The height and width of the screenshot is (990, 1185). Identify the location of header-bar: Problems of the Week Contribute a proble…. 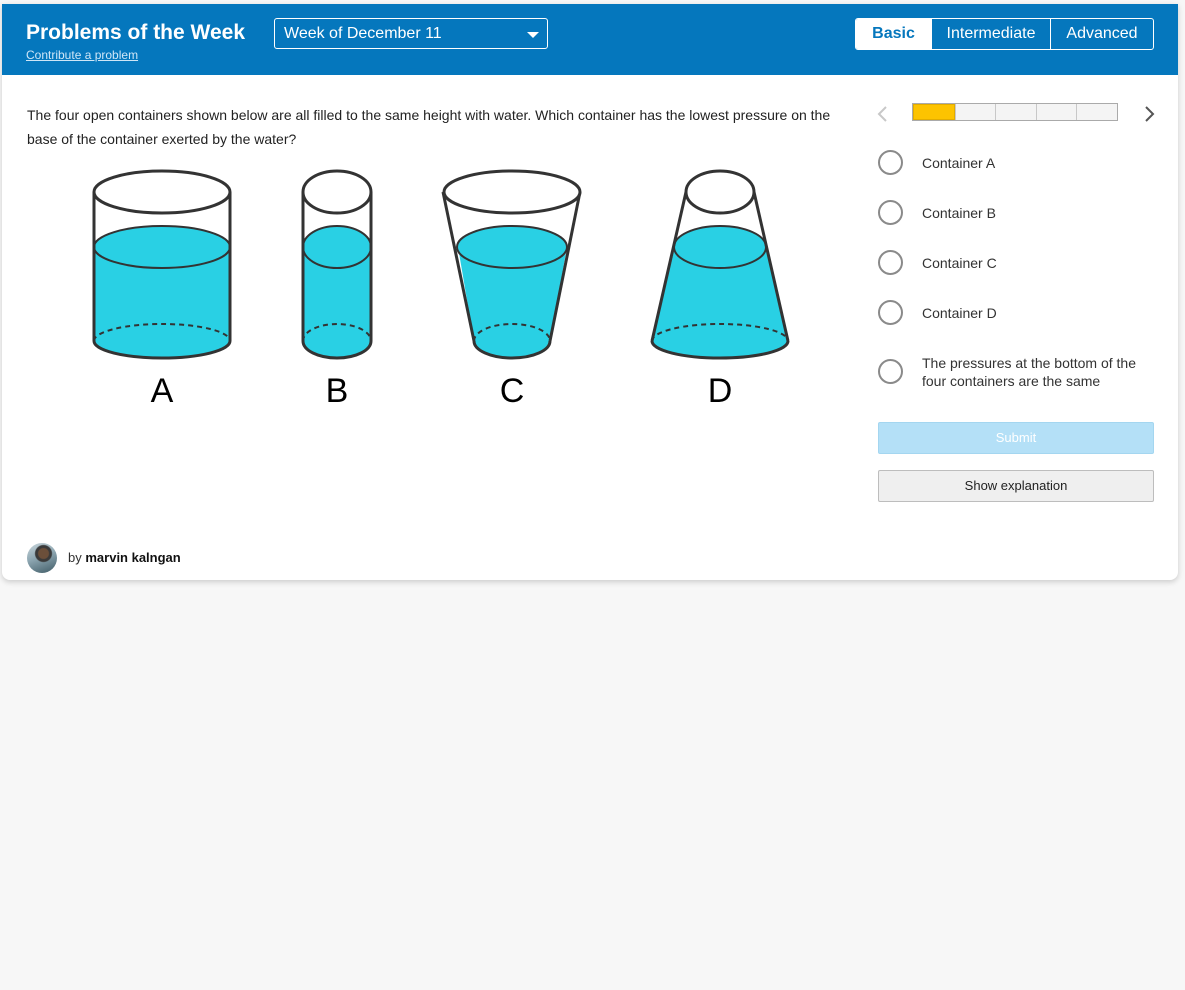
(590, 39).